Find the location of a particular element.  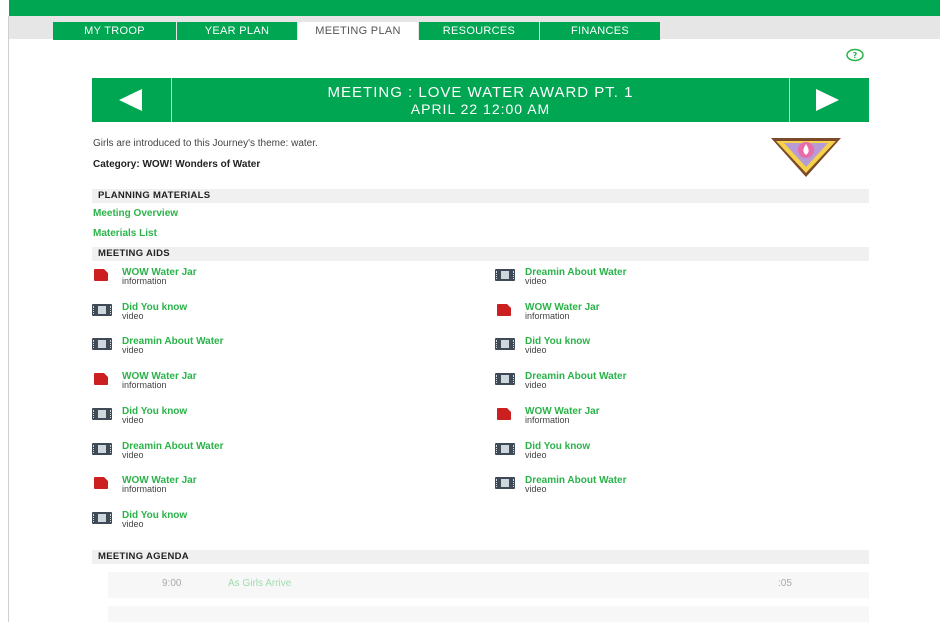

arrow-left-icon is located at coordinates (130, 100).